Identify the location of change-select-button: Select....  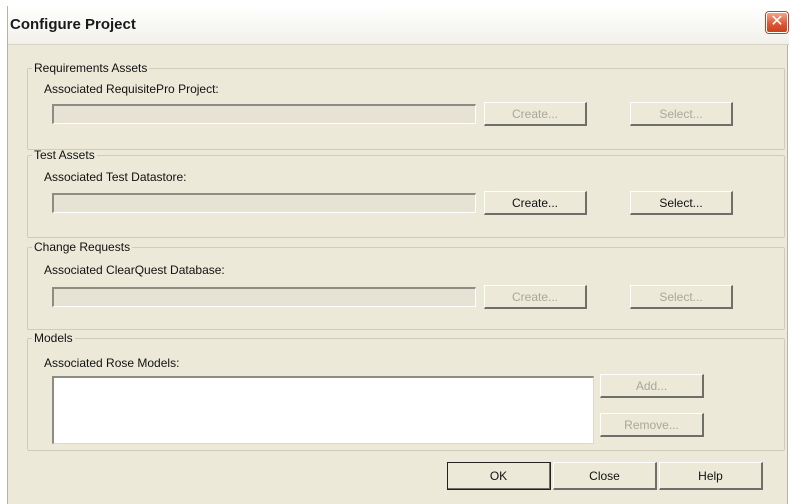
(681, 297).